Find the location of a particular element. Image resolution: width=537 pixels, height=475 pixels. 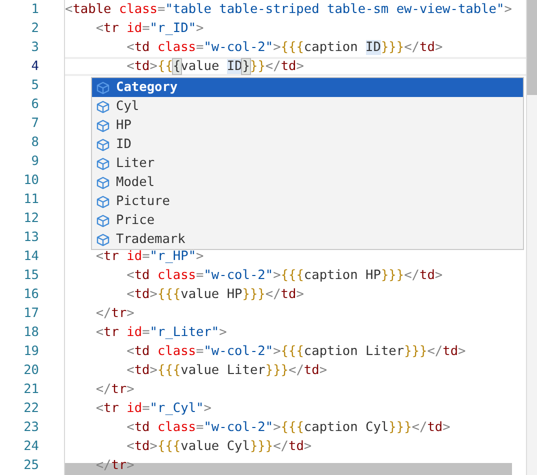

suggestion-item: Trademark is located at coordinates (307, 239).